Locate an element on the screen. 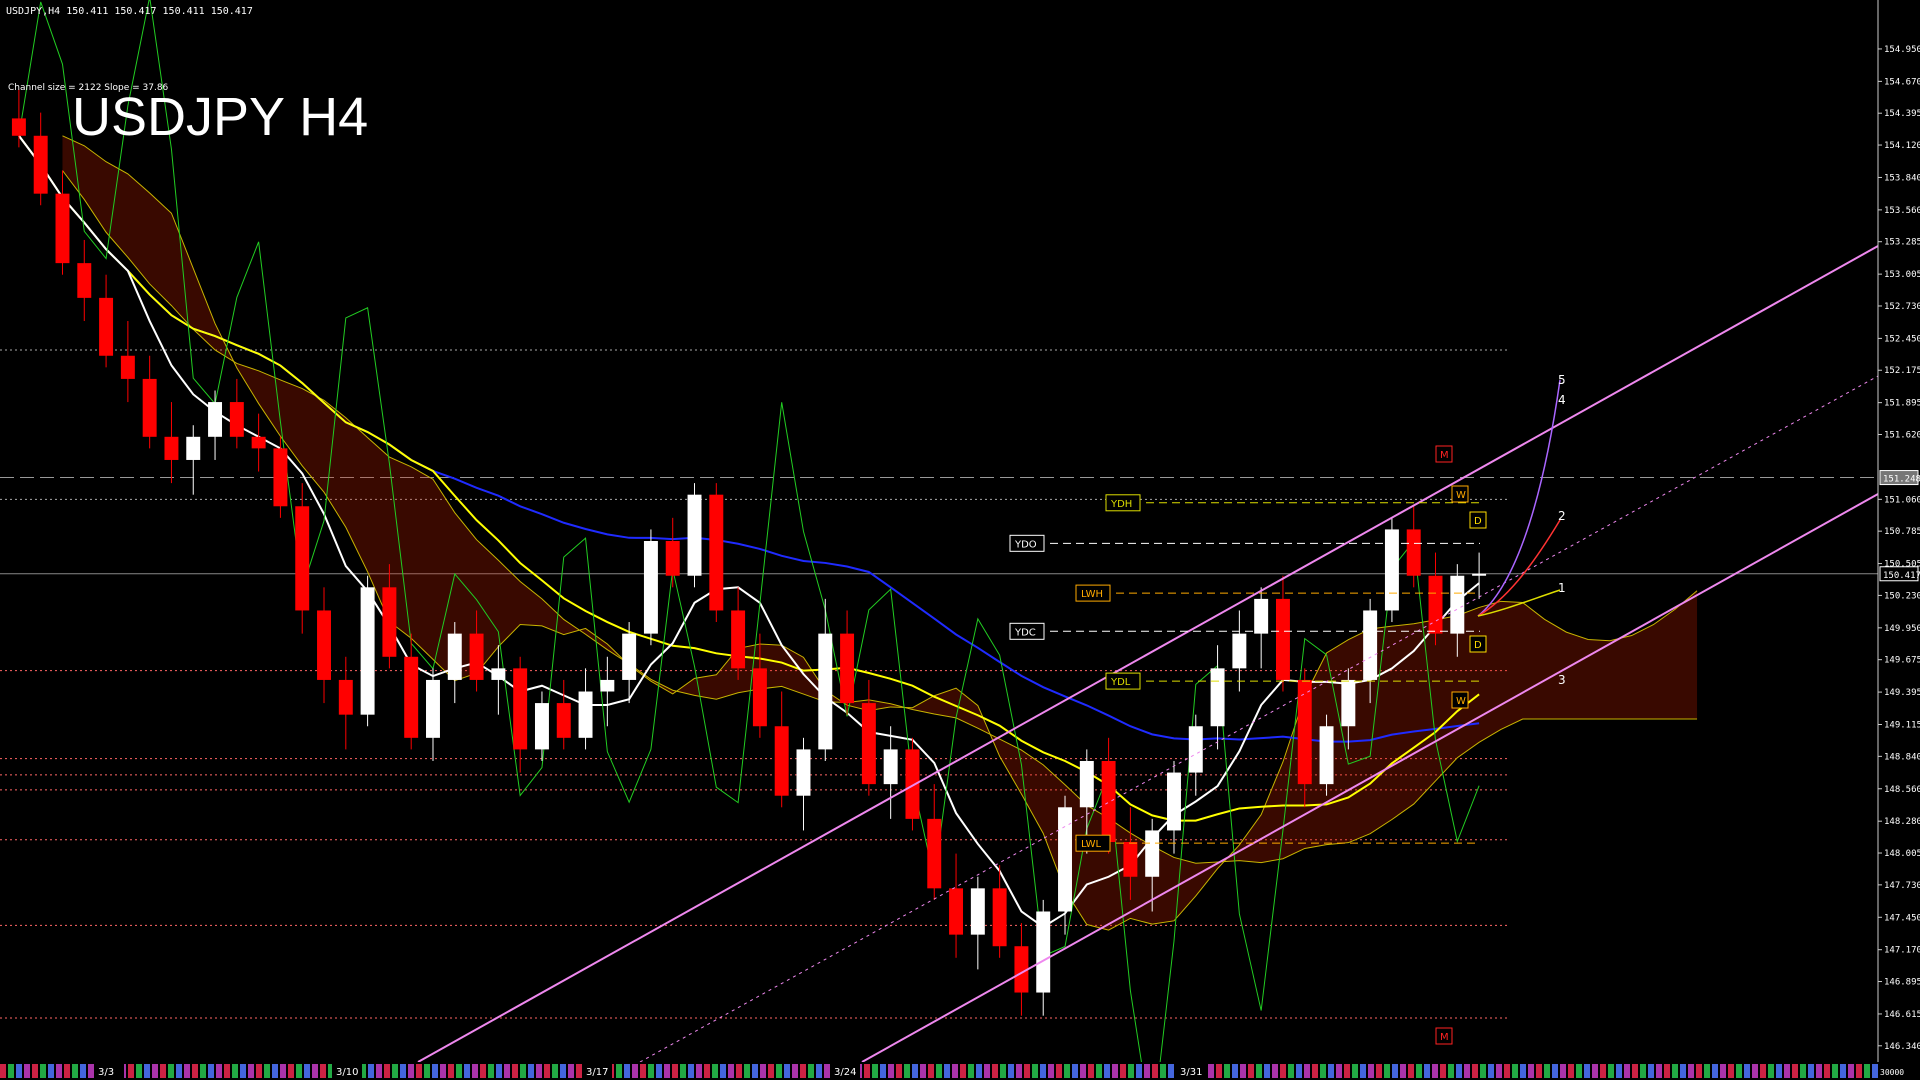 Image resolution: width=1920 pixels, height=1080 pixels. y-tick-label: 147.730 is located at coordinates (1902, 886).